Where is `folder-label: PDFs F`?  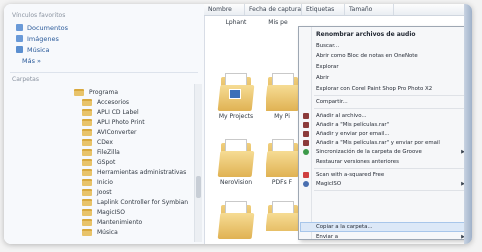 folder-label: PDFs F is located at coordinates (282, 182).